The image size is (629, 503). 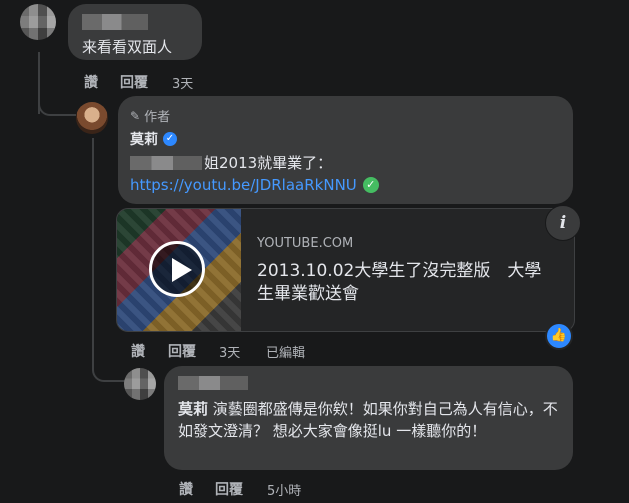 I want to click on author-name-text: 莫莉, so click(x=144, y=139).